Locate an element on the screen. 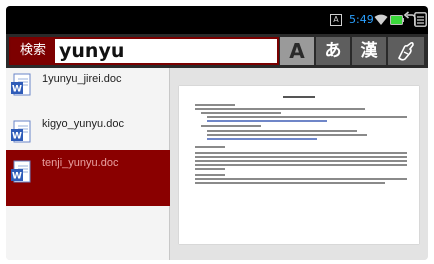  file-item: W tenji_yunyu.doc is located at coordinates (88, 178).